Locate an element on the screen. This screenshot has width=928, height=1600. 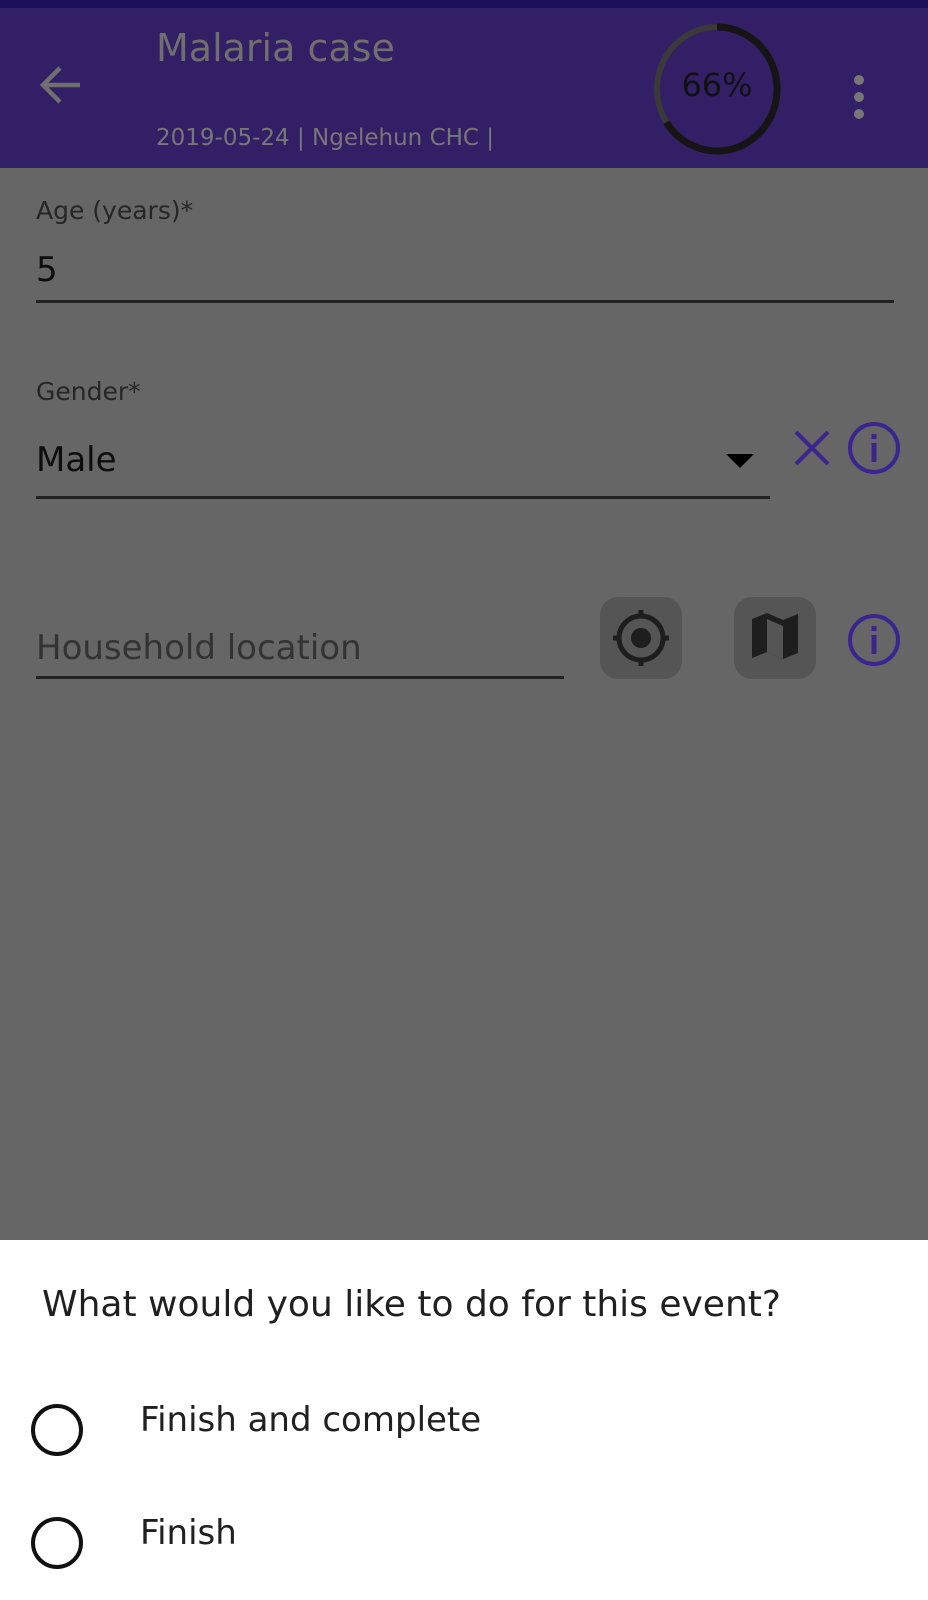
gps-target-icon is located at coordinates (641, 638).